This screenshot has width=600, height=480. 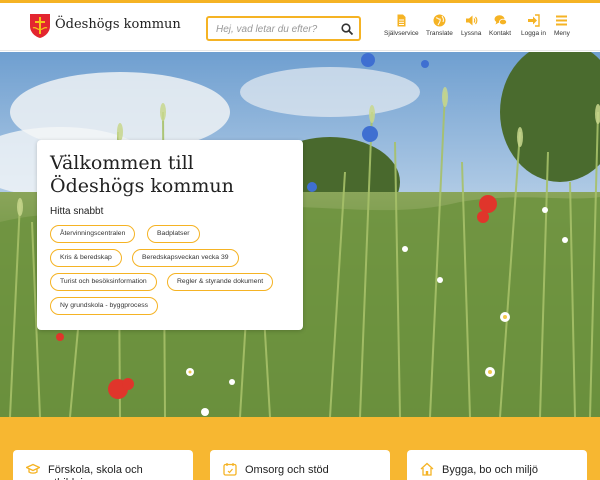 What do you see at coordinates (33, 468) in the screenshot?
I see `graduation-cap-icon` at bounding box center [33, 468].